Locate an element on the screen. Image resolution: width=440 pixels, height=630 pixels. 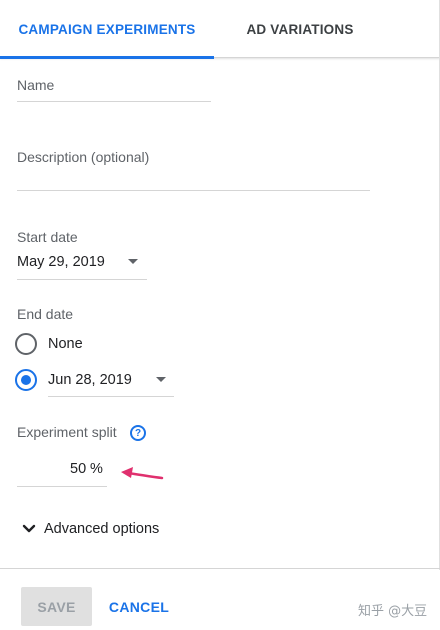
save-button: SAVE is located at coordinates (56, 606).